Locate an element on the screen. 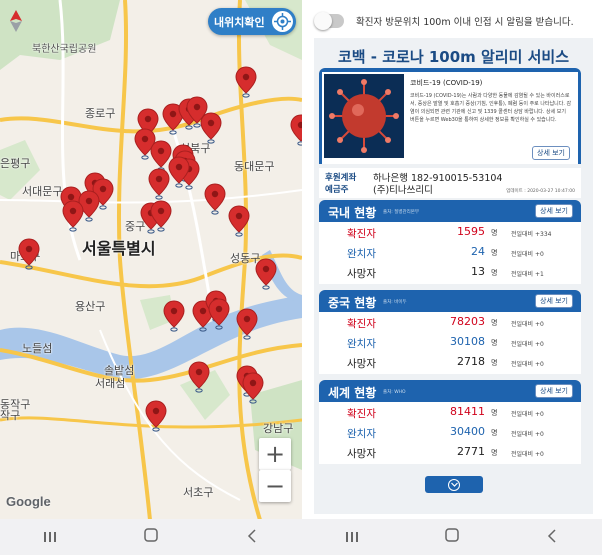  stat-row-value: 13 is located at coordinates (478, 271).